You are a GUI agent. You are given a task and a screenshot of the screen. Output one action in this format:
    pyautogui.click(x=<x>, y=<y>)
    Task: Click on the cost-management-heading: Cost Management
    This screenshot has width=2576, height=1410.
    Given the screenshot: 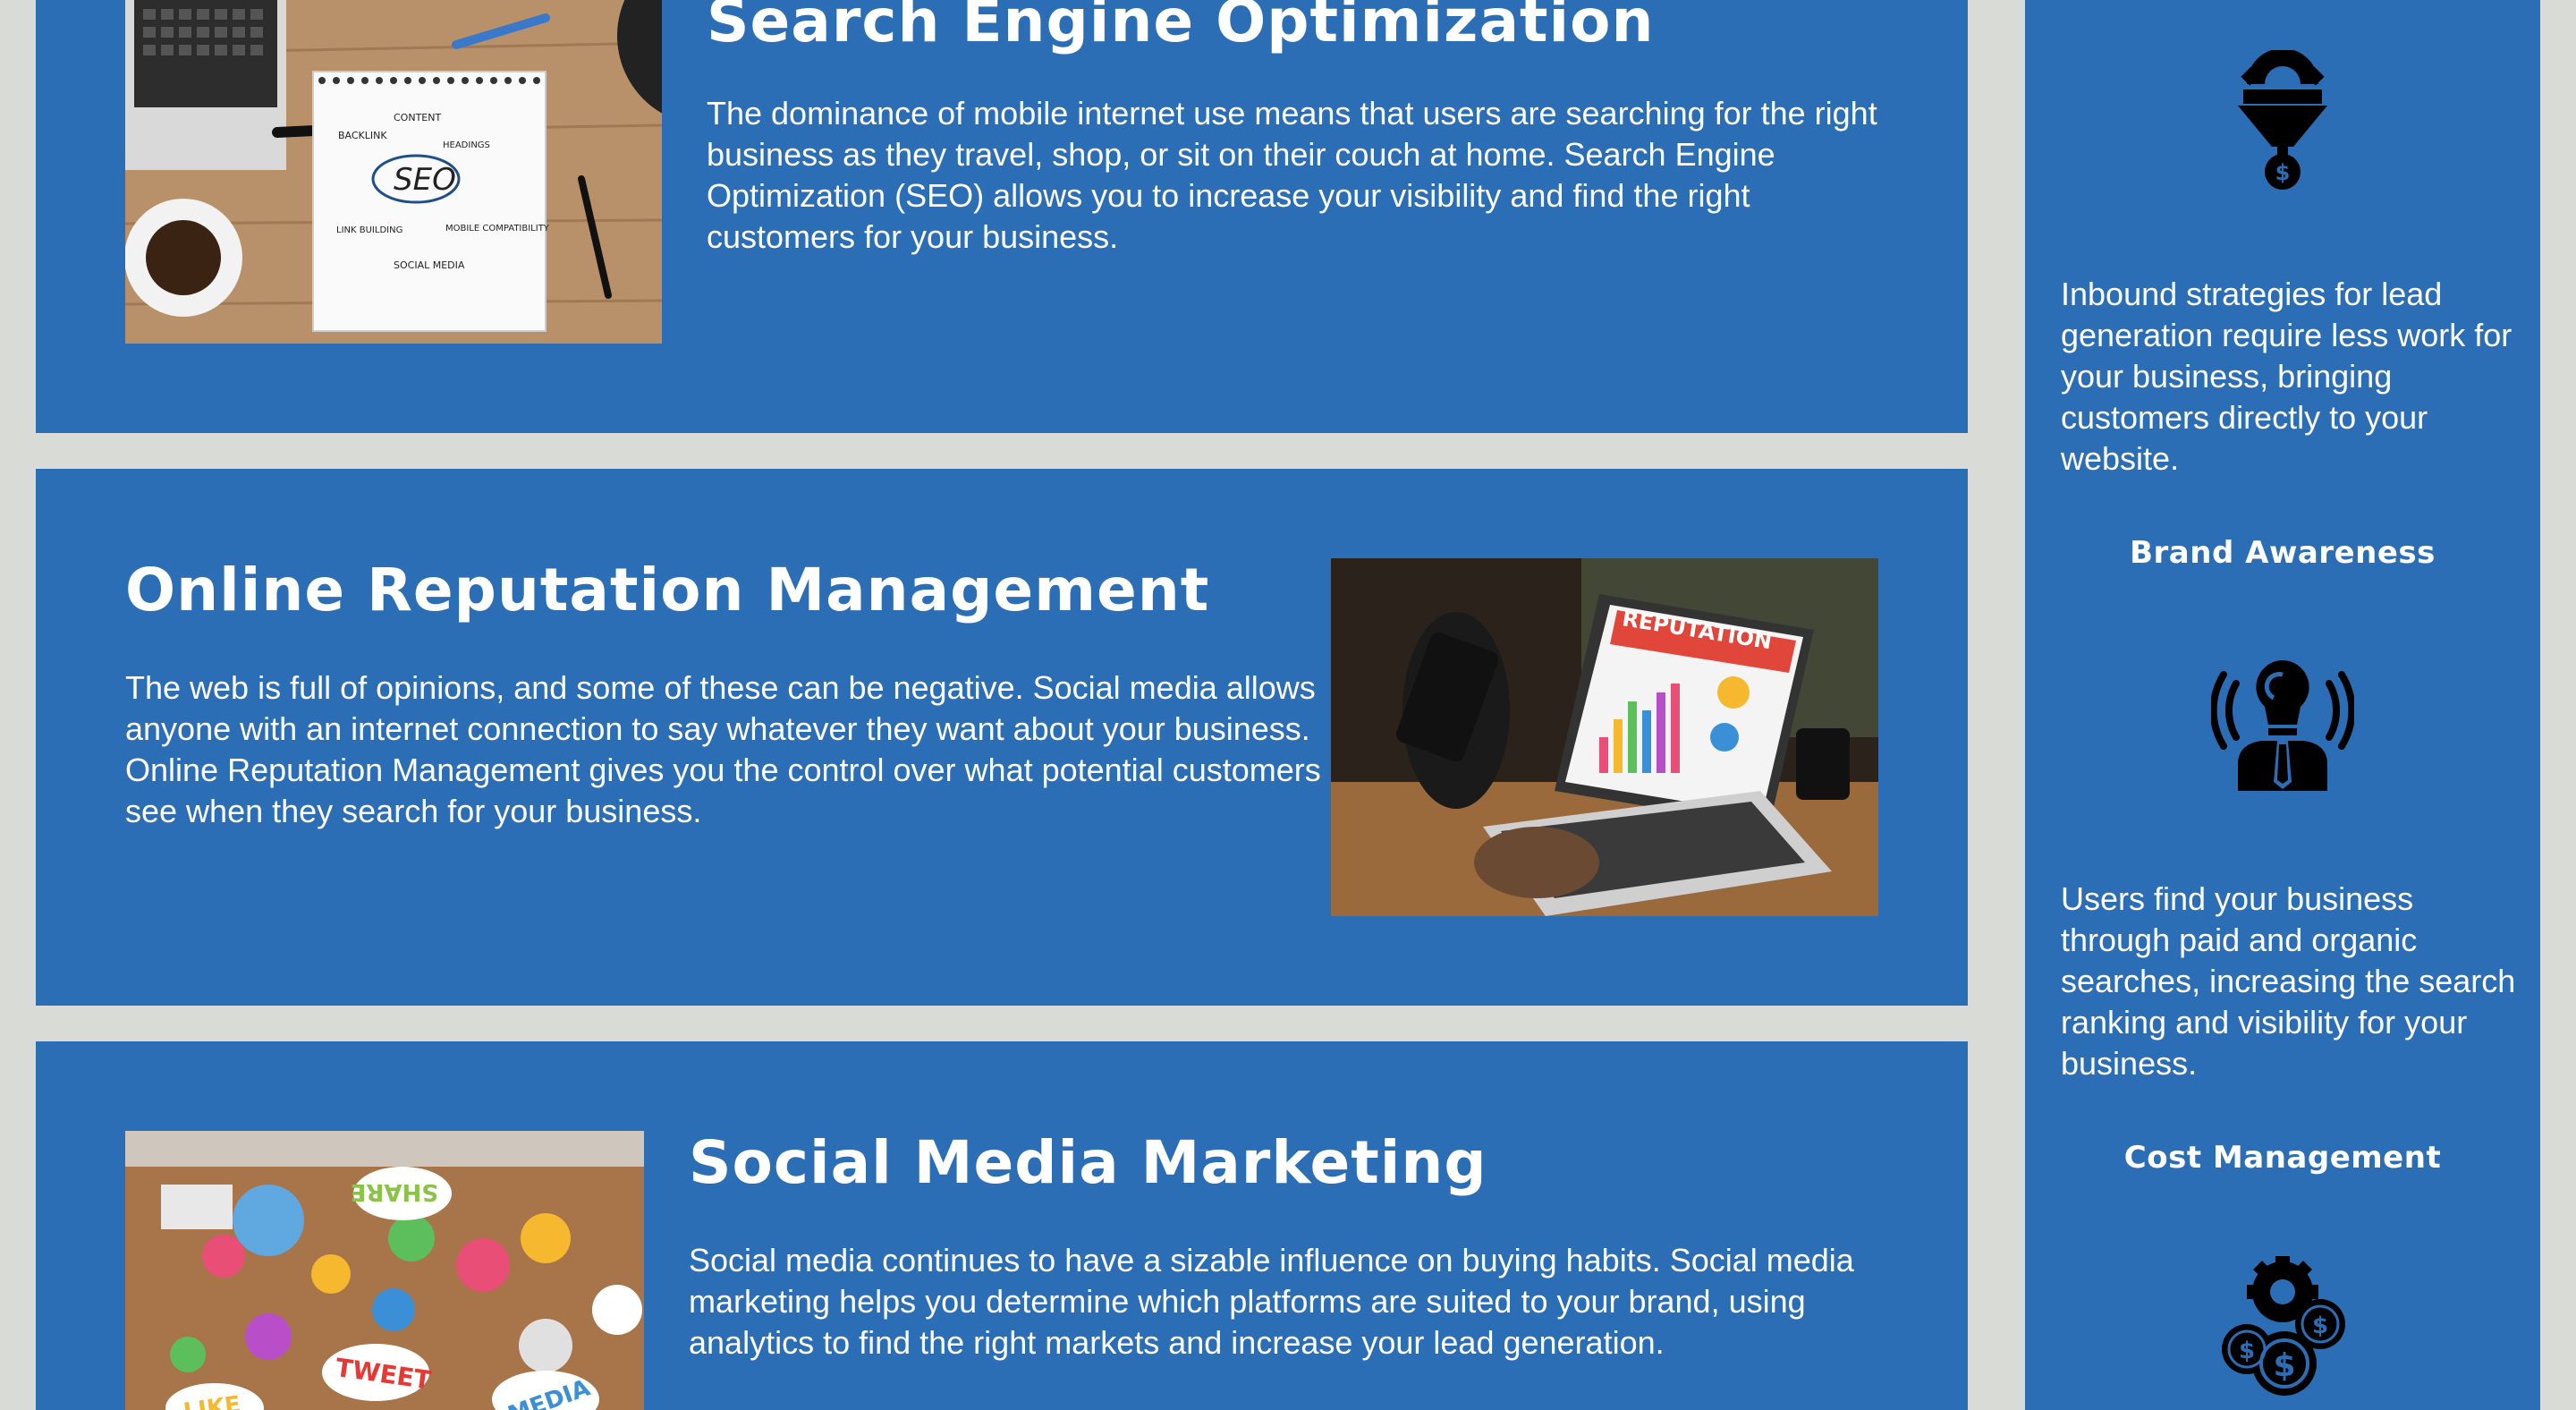 What is the action you would take?
    pyautogui.click(x=2282, y=1158)
    